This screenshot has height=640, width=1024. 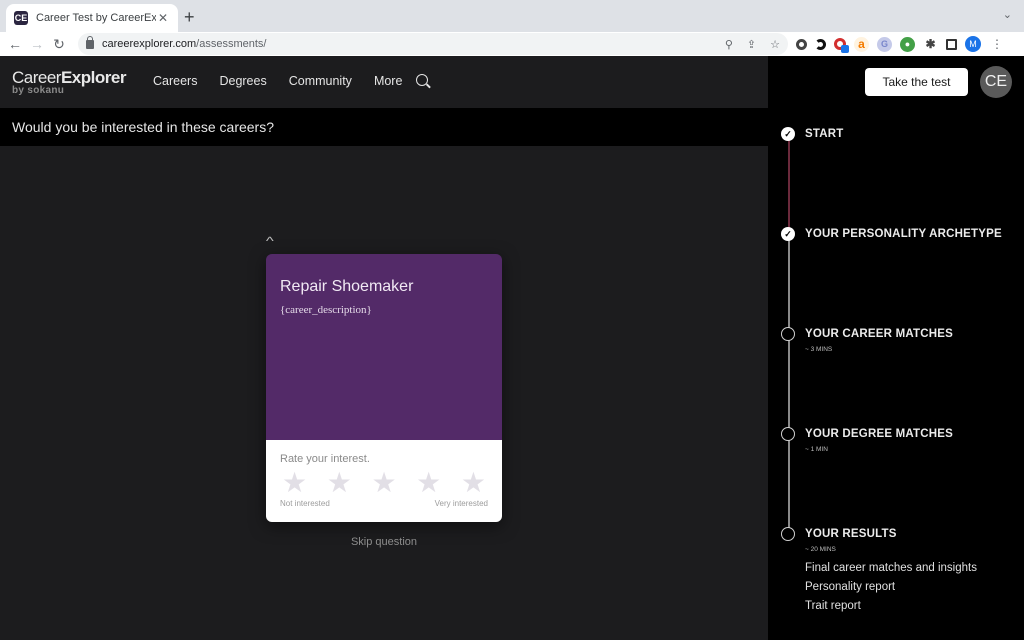 What do you see at coordinates (879, 334) in the screenshot?
I see `step-title: YOUR CAREER MATCHES` at bounding box center [879, 334].